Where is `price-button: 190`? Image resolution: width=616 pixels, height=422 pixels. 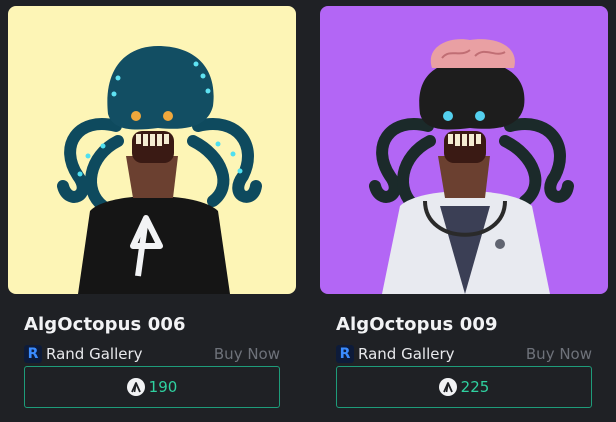 price-button: 190 is located at coordinates (152, 387).